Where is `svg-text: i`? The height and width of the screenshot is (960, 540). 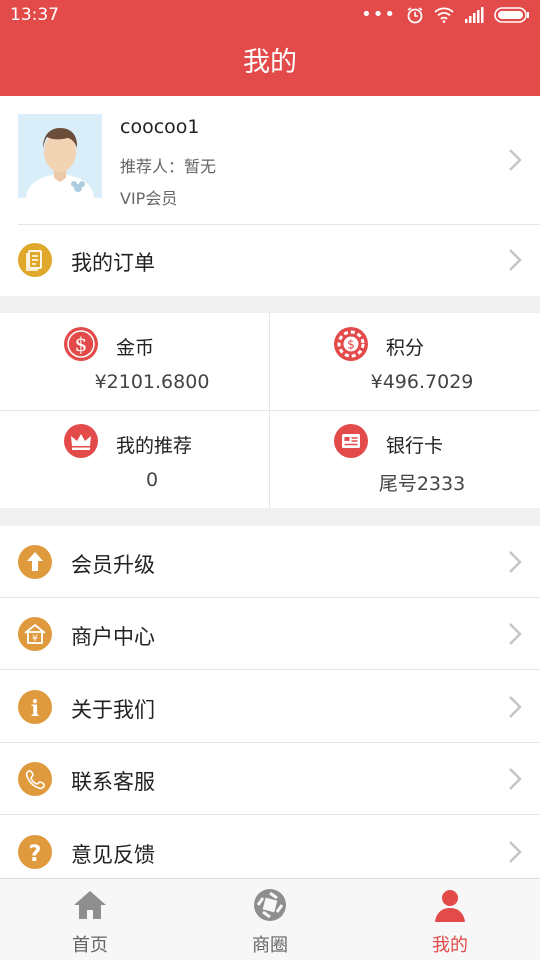 svg-text: i is located at coordinates (35, 709).